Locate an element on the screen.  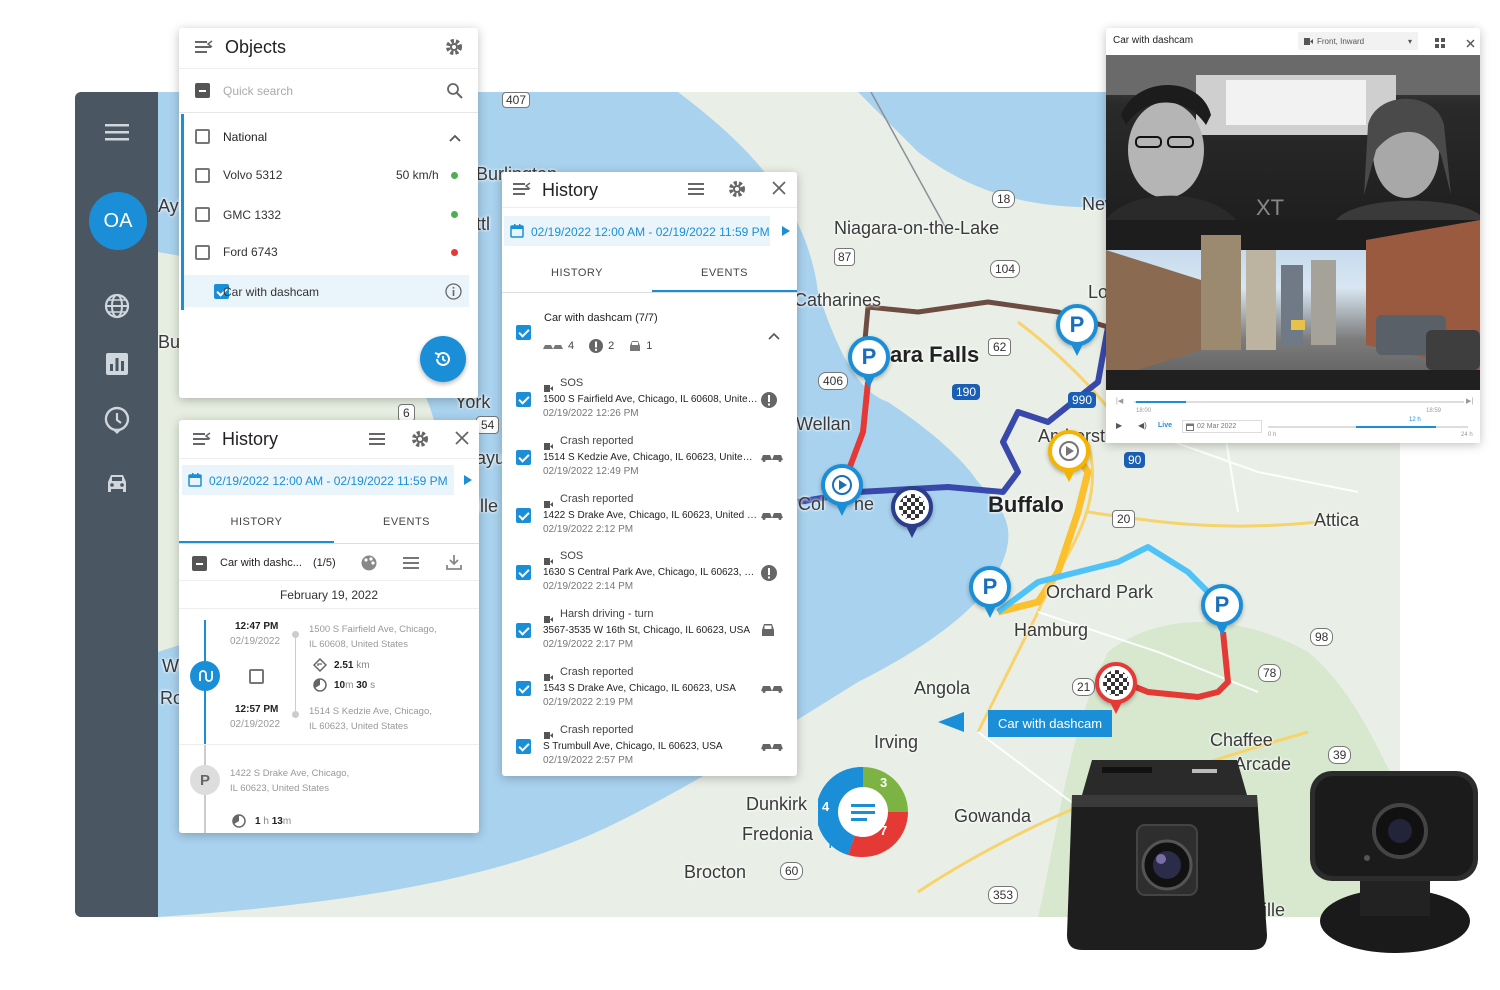
history-fab-button is located at coordinates (443, 359).